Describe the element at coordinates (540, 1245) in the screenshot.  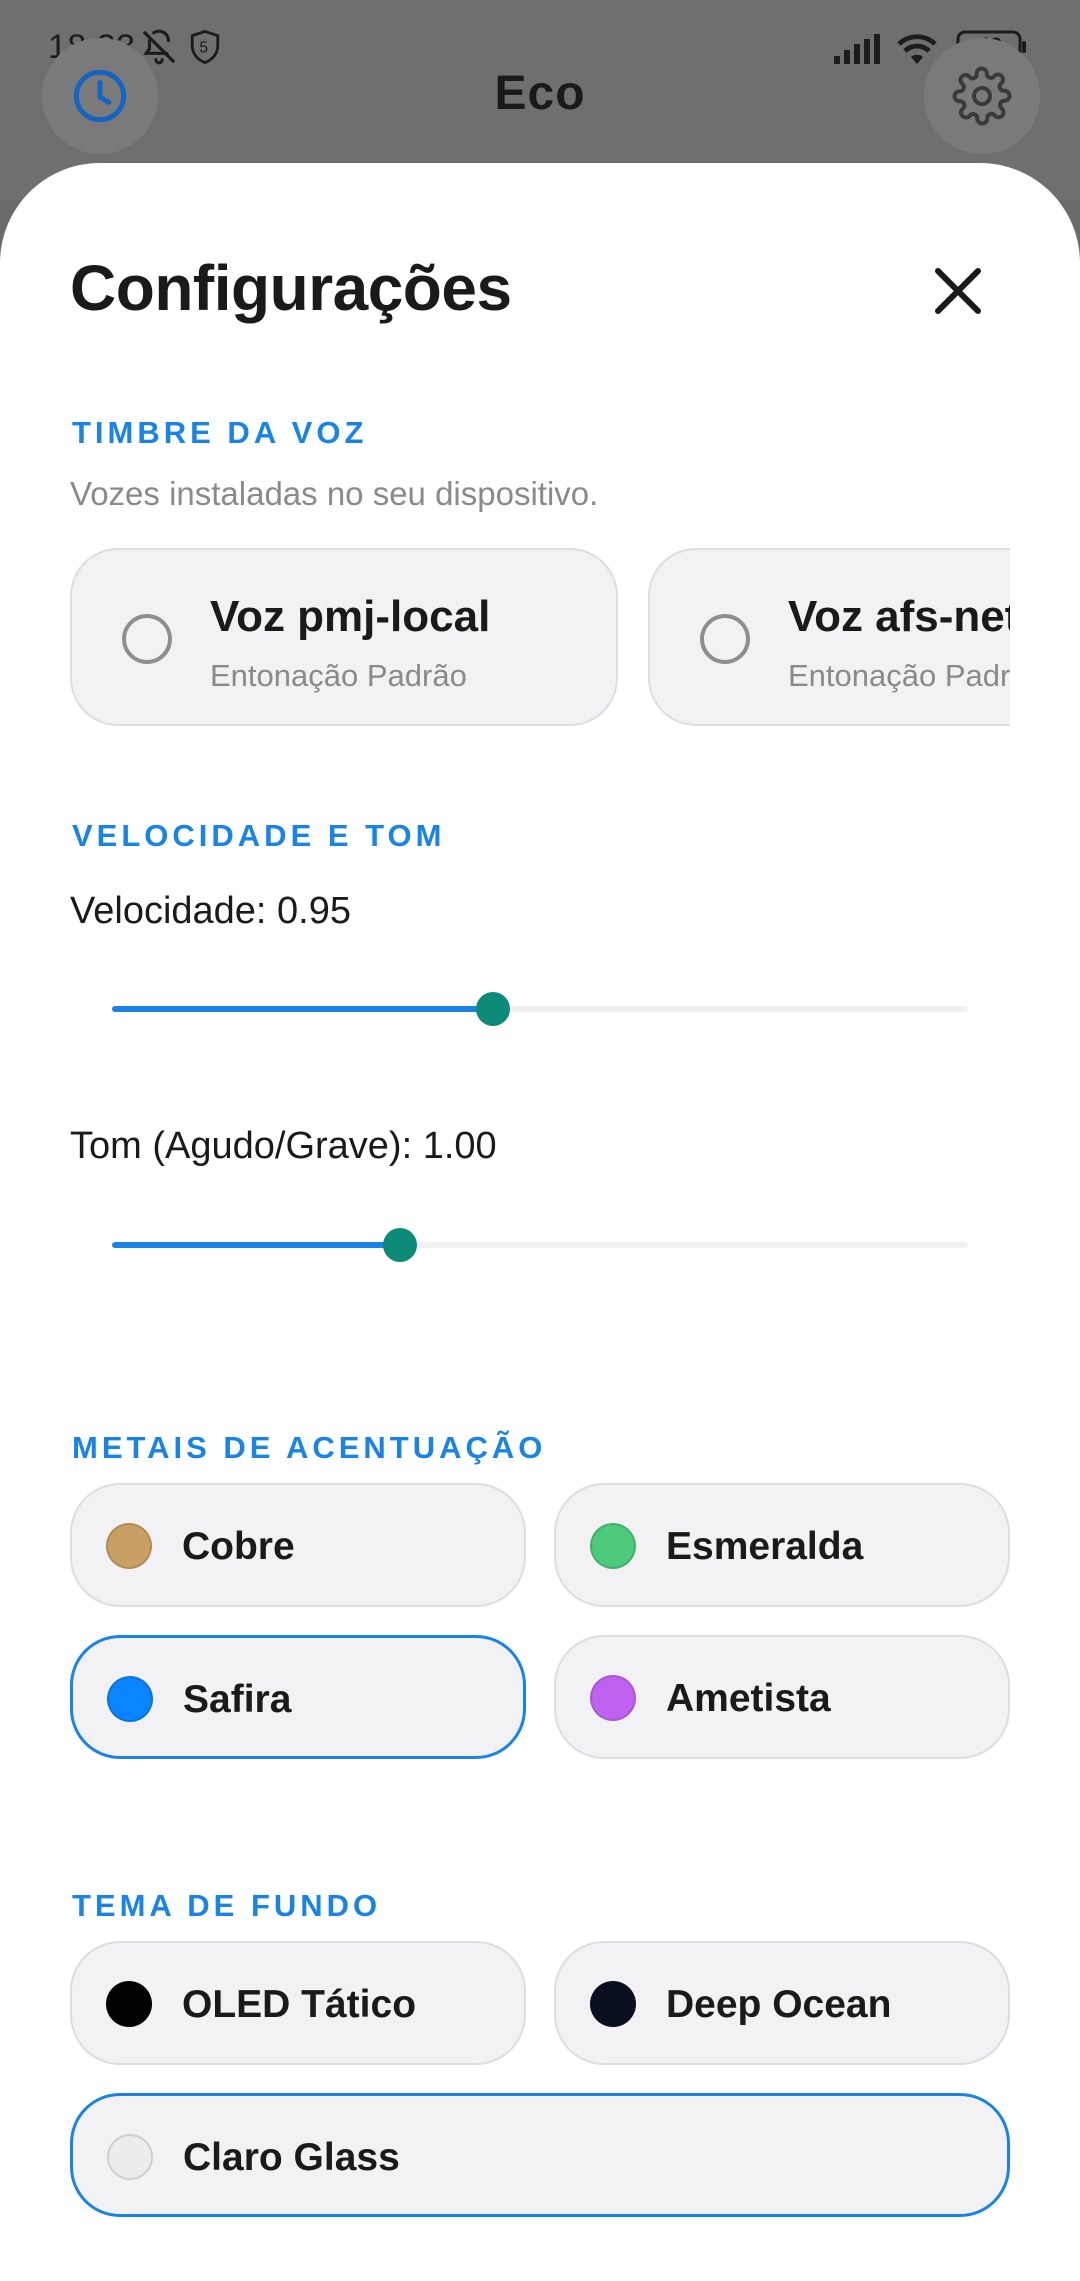
I see `pitch-slider` at that location.